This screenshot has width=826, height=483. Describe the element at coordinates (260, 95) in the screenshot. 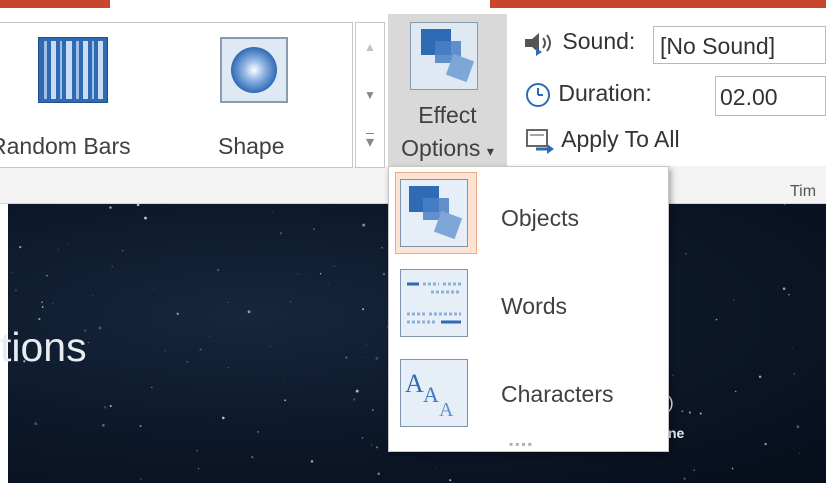

I see `gallery-item-shape: Shape` at that location.